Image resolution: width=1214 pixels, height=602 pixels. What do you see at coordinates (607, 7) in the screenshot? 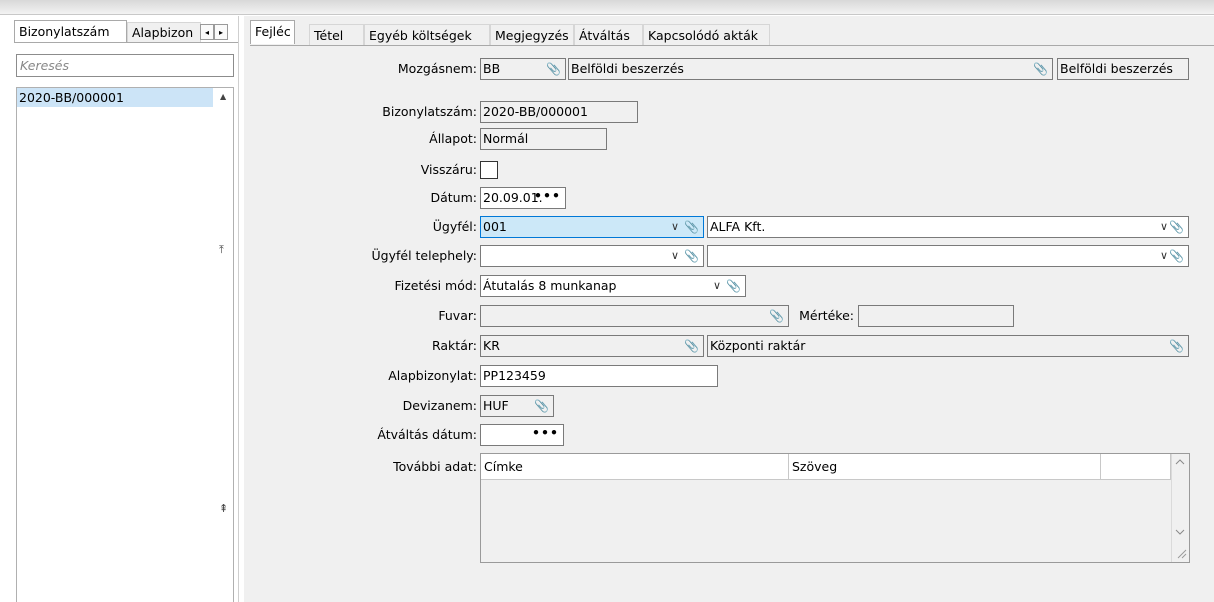
I see `window-top-shade` at bounding box center [607, 7].